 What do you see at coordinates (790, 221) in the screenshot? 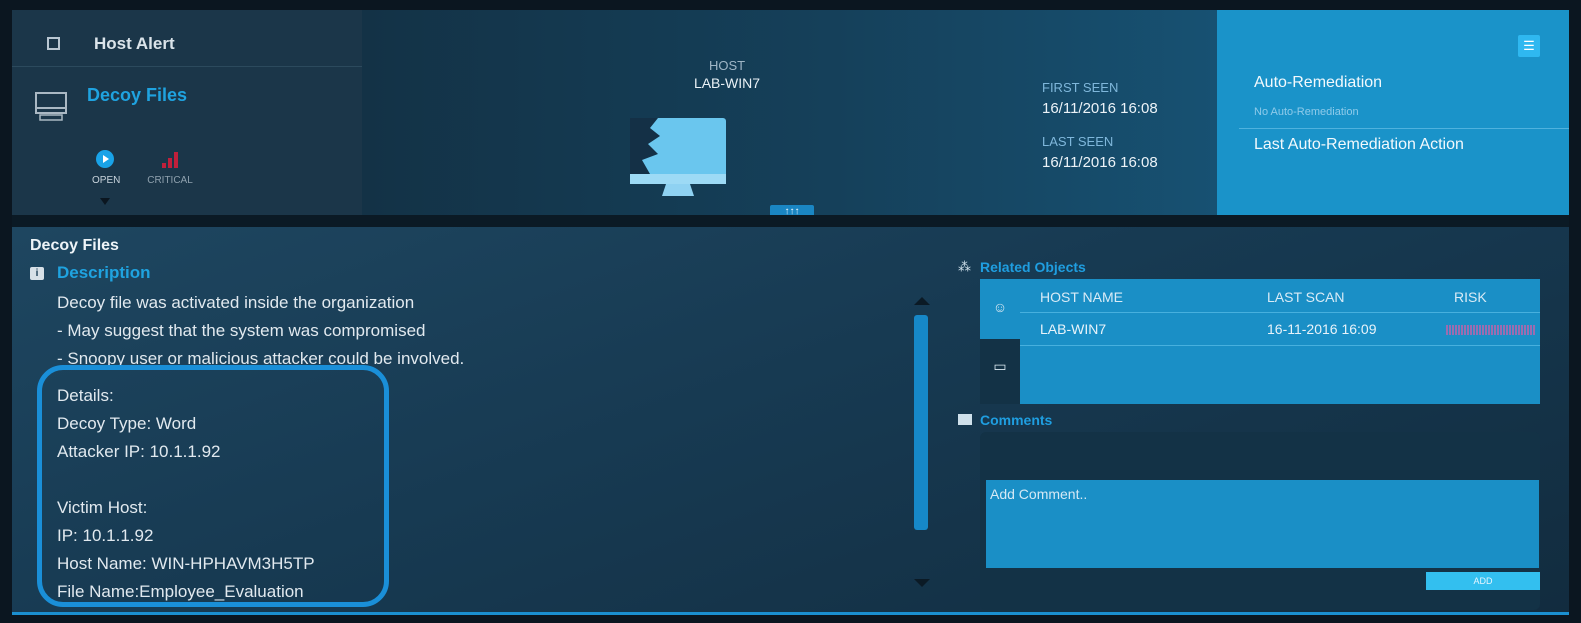
I see `header-divider` at bounding box center [790, 221].